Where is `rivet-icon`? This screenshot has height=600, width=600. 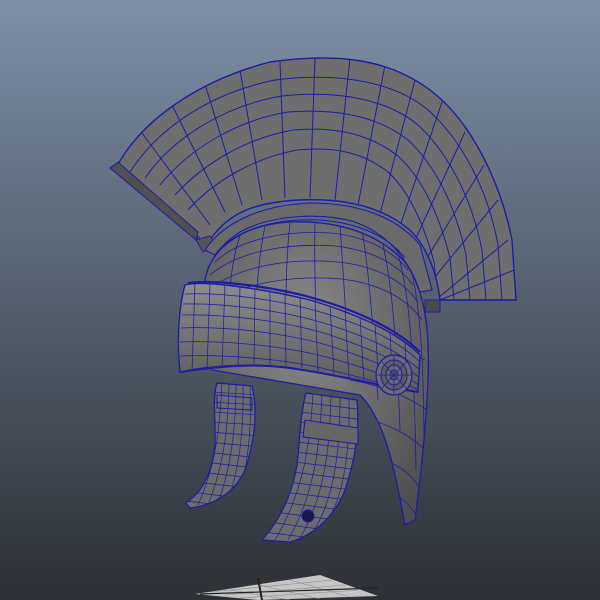
rivet-icon is located at coordinates (308, 516).